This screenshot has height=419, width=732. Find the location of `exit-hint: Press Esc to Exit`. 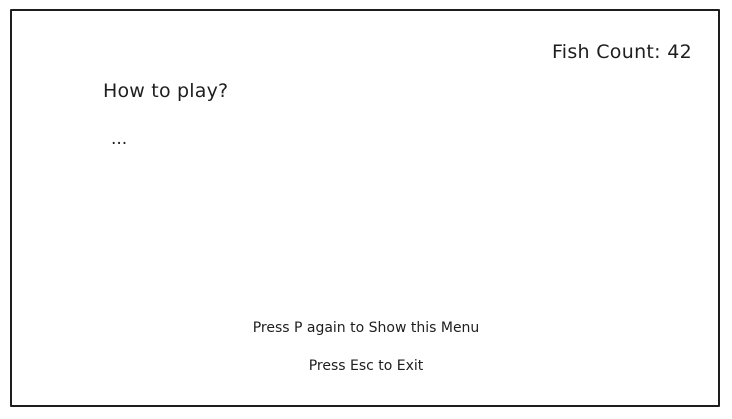

exit-hint: Press Esc to Exit is located at coordinates (366, 366).